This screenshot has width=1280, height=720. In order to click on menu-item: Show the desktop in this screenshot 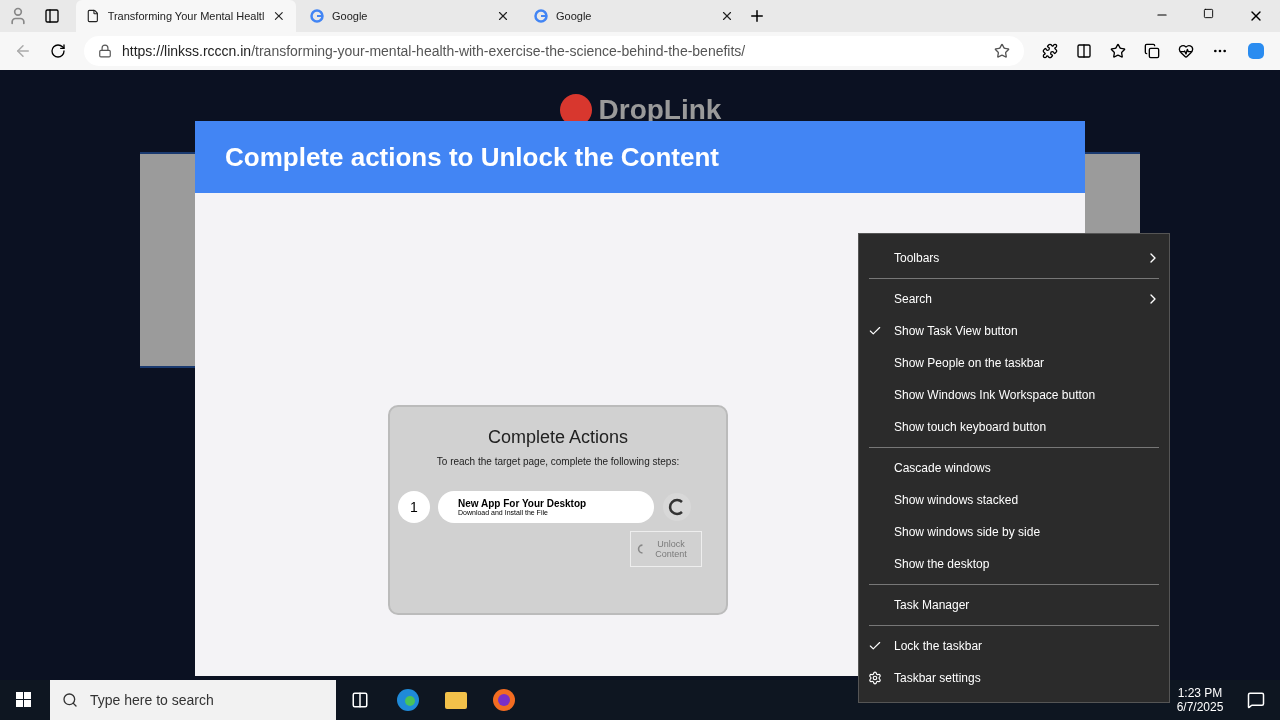, I will do `click(1014, 564)`.